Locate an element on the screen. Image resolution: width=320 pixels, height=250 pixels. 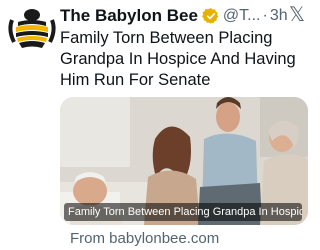
card-source: From babylonbee.com is located at coordinates (144, 238).